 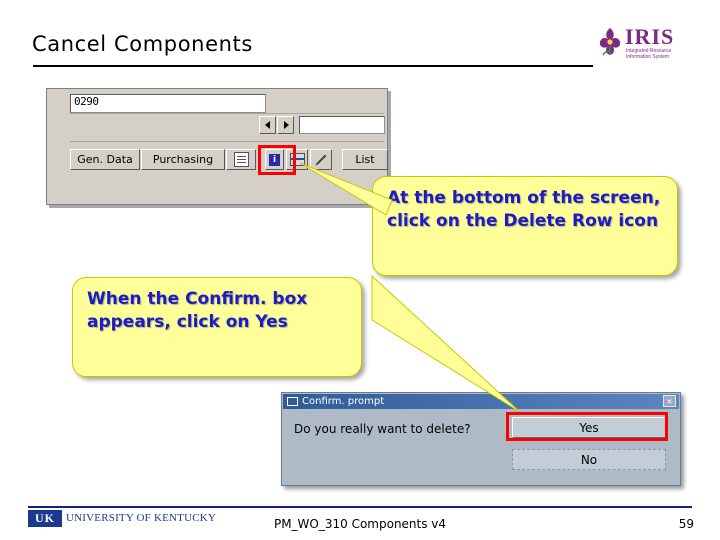 What do you see at coordinates (277, 160) in the screenshot?
I see `delete-row-highlight` at bounding box center [277, 160].